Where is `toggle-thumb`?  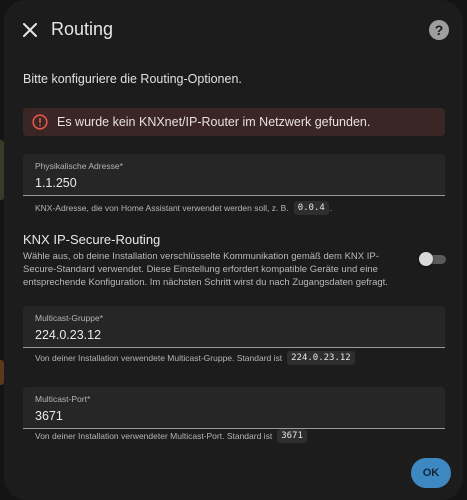 toggle-thumb is located at coordinates (426, 259).